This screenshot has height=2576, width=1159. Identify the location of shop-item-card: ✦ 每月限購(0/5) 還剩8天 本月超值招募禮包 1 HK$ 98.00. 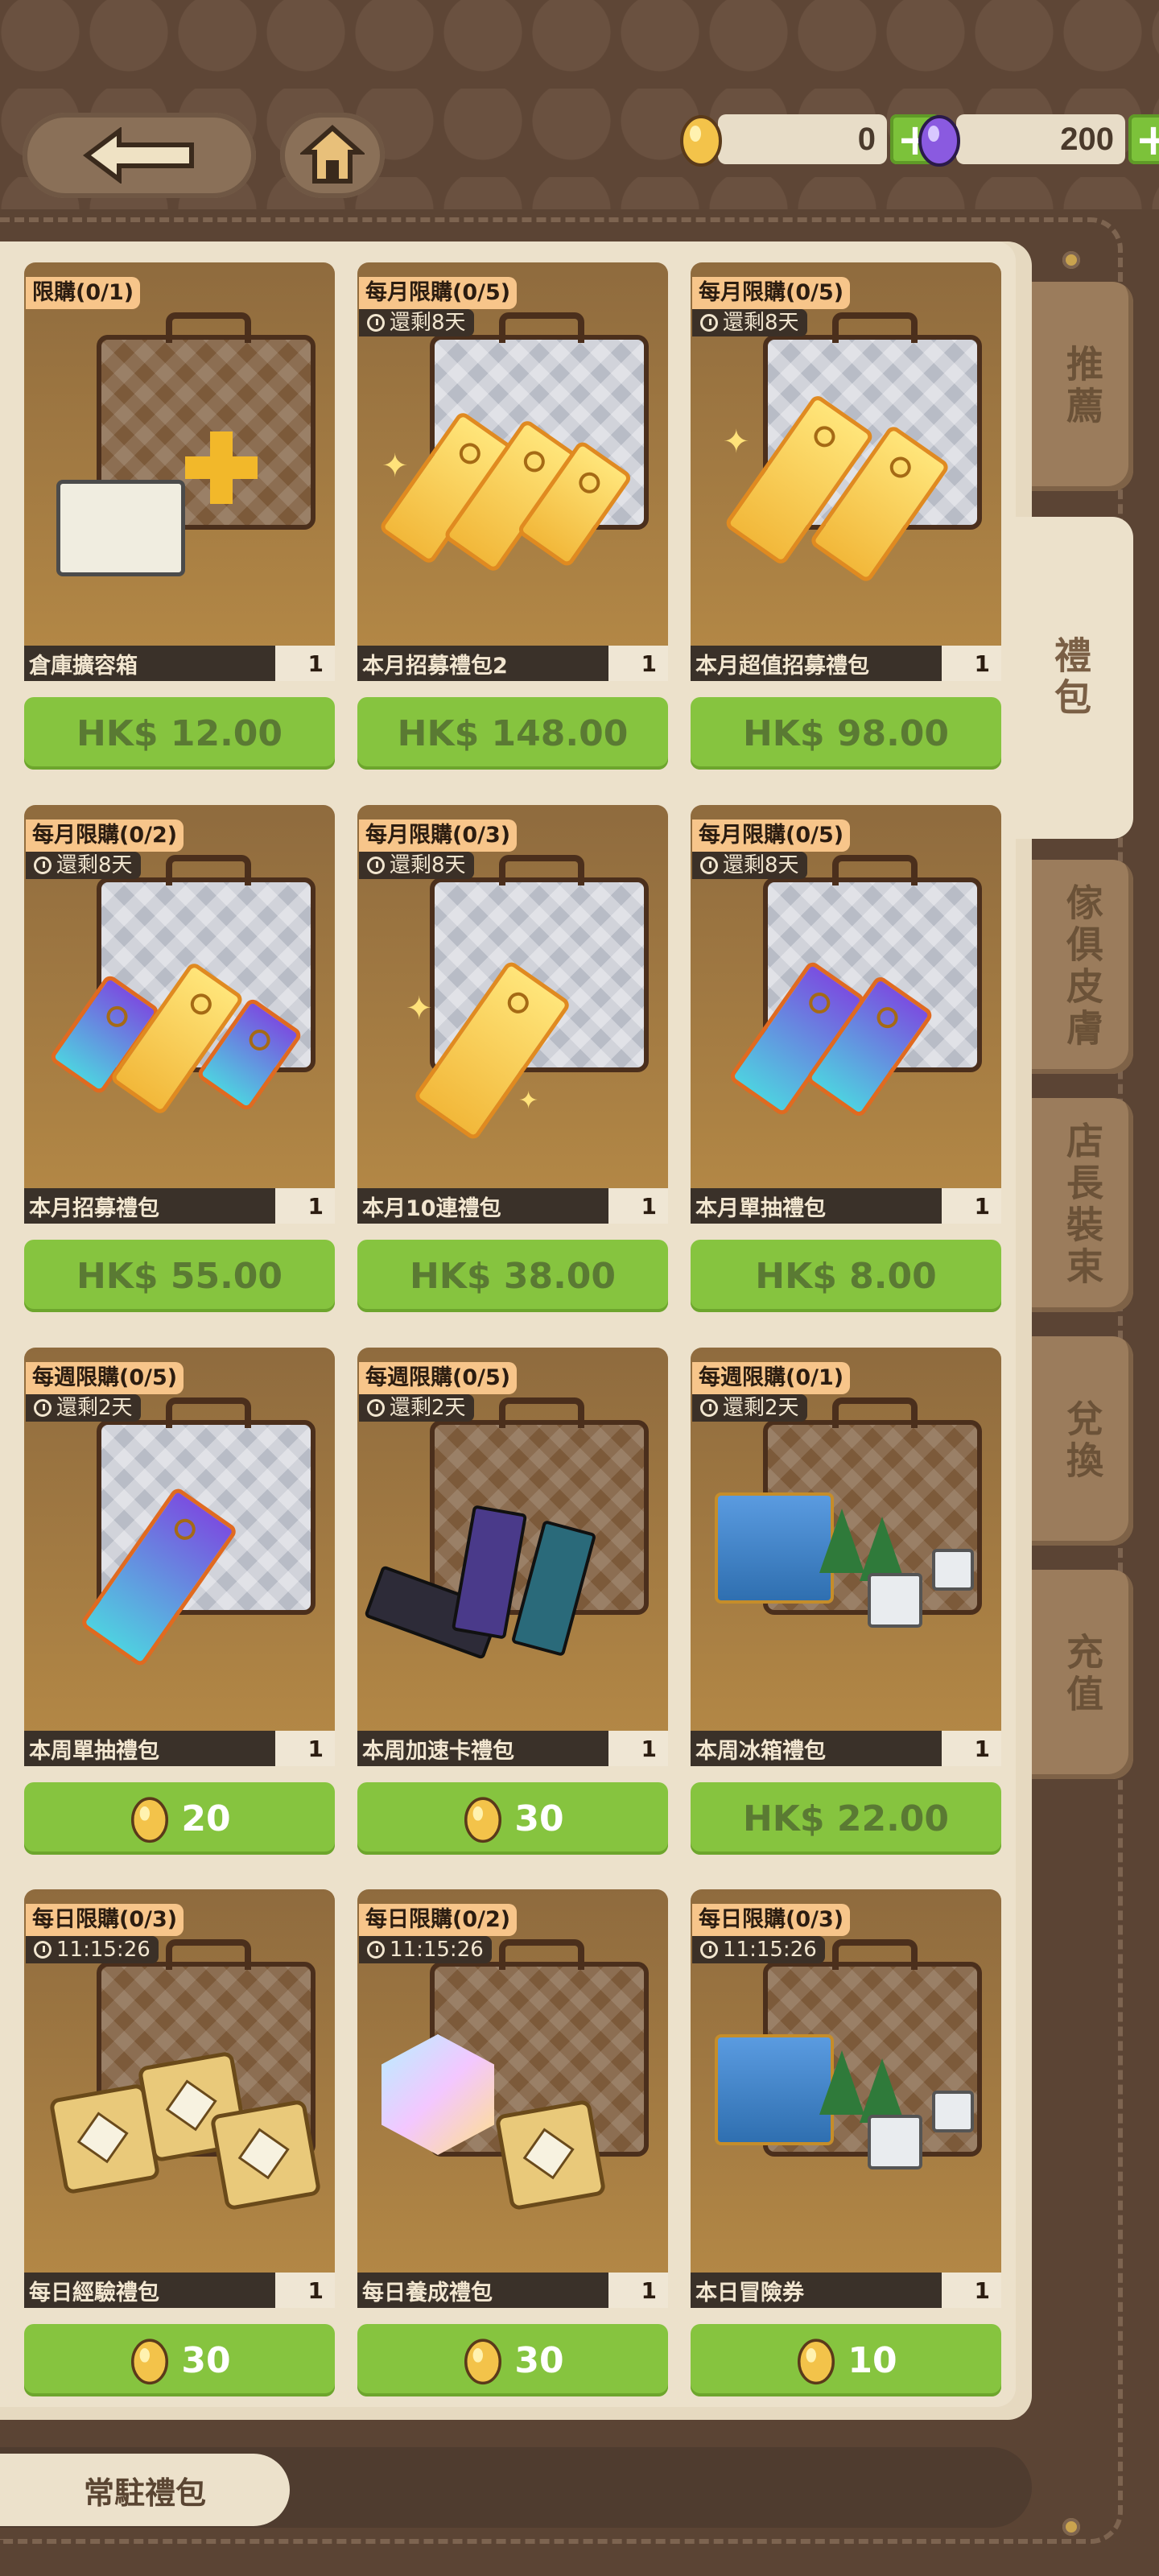
(846, 516).